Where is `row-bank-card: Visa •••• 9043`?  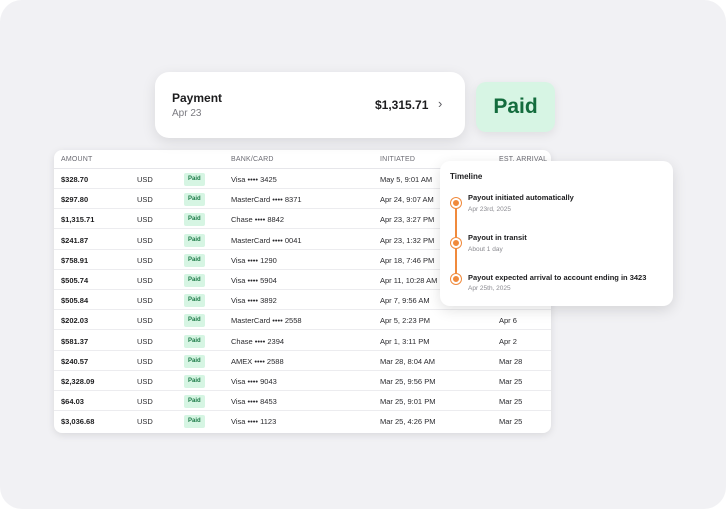 row-bank-card: Visa •••• 9043 is located at coordinates (254, 381).